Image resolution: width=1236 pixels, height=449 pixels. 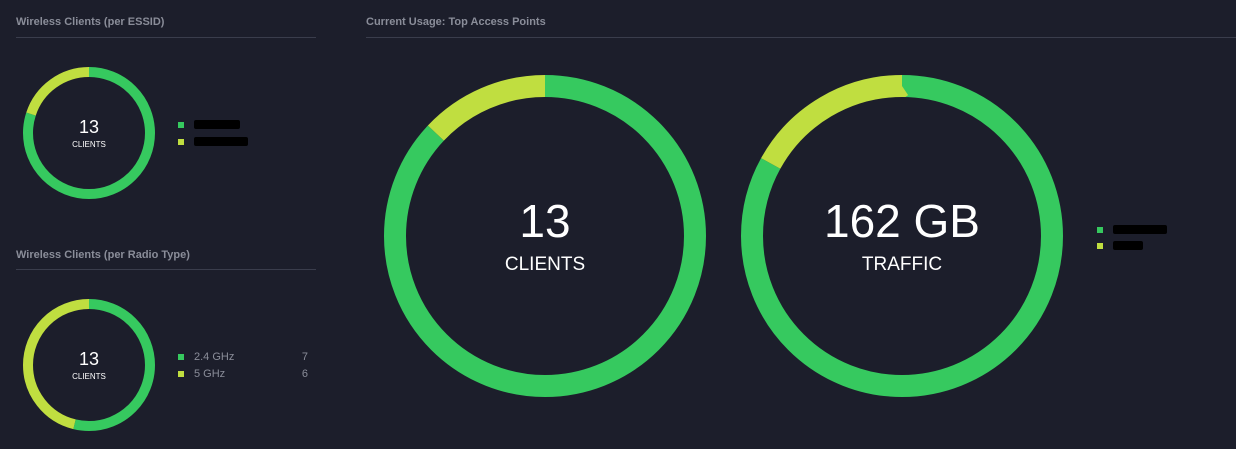 I want to click on radio-legend-label: 2.4 GHz, so click(x=214, y=357).